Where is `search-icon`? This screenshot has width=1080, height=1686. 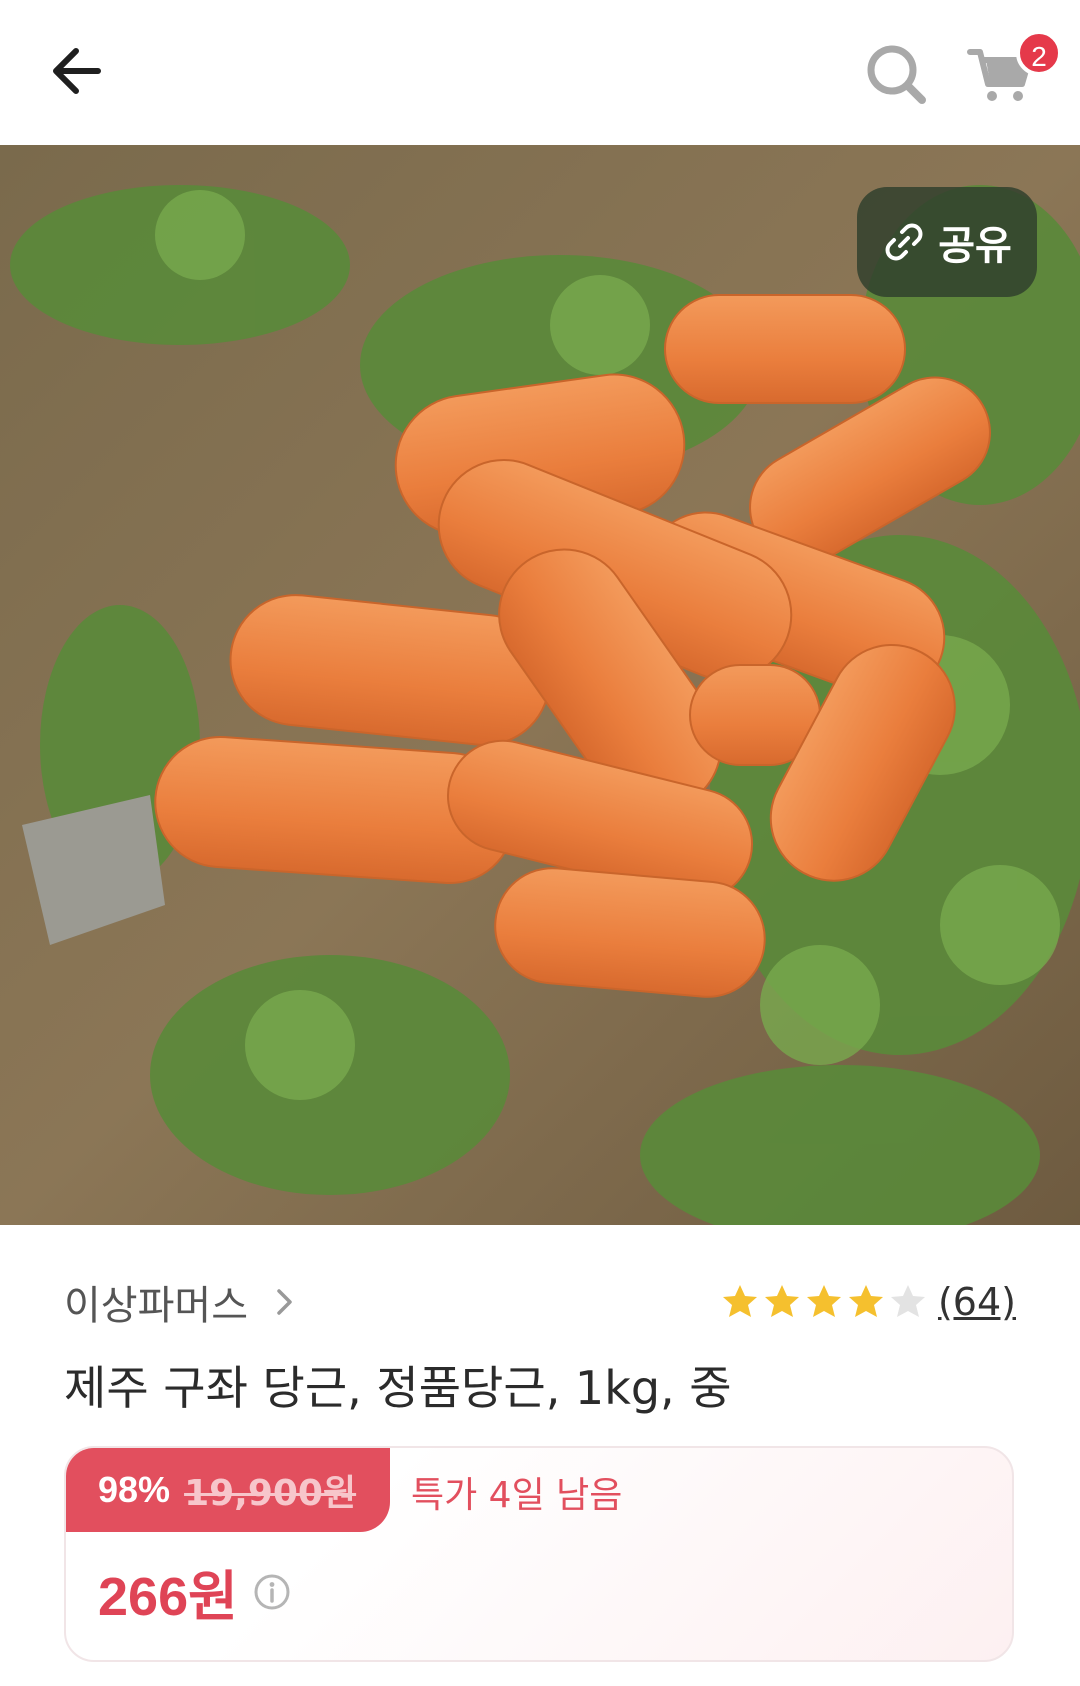
search-icon is located at coordinates (896, 74).